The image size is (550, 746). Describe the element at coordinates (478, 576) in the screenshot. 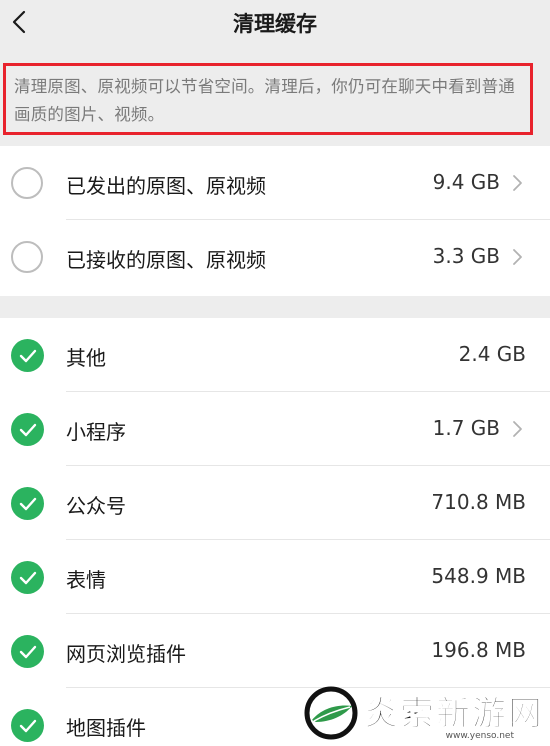

I see `item-size: 548.9 MB` at that location.